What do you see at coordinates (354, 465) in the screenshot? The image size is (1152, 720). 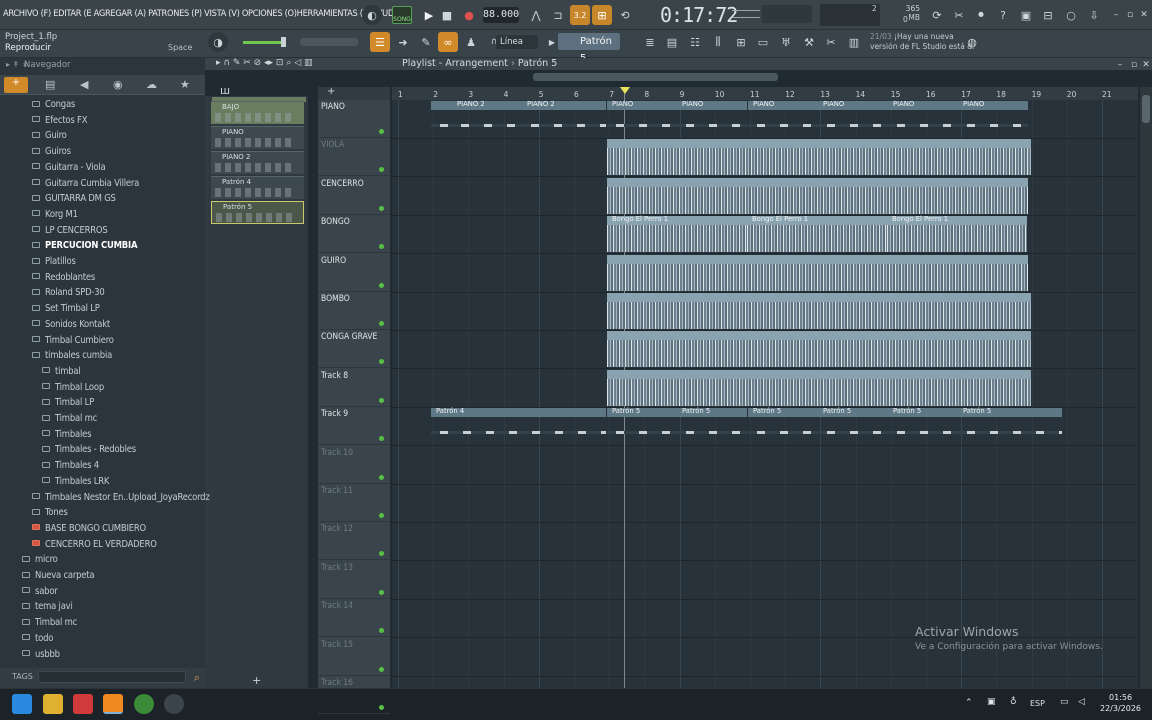 I see `track-header: Track 10` at bounding box center [354, 465].